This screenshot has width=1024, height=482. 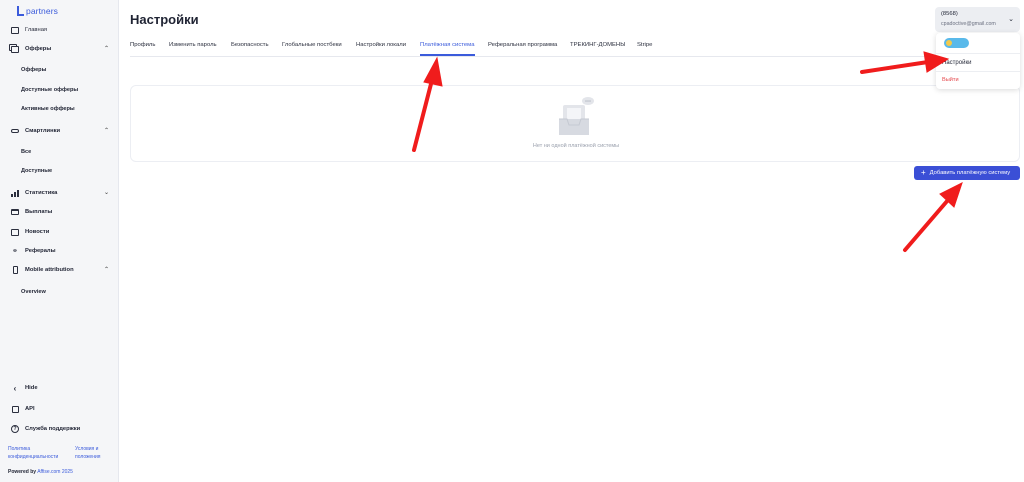 What do you see at coordinates (522, 45) in the screenshot?
I see `tab-referral-program: Реферальная программа` at bounding box center [522, 45].